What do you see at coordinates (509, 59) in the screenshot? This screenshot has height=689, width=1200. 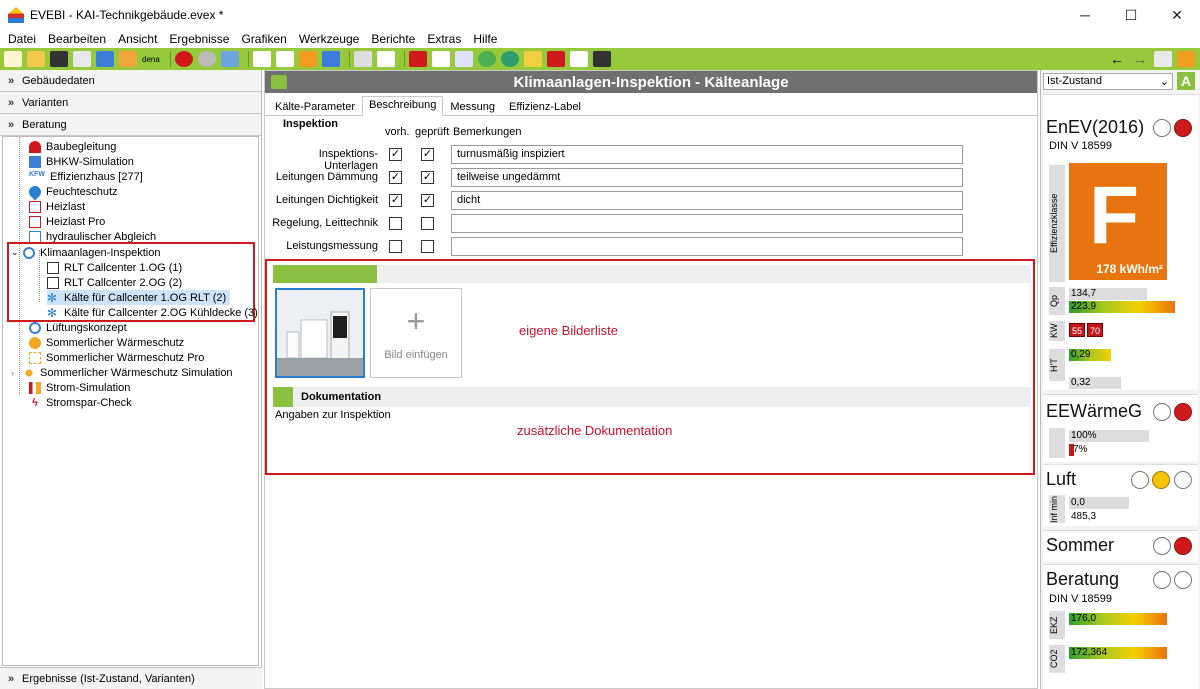 I see `globe-icon` at bounding box center [509, 59].